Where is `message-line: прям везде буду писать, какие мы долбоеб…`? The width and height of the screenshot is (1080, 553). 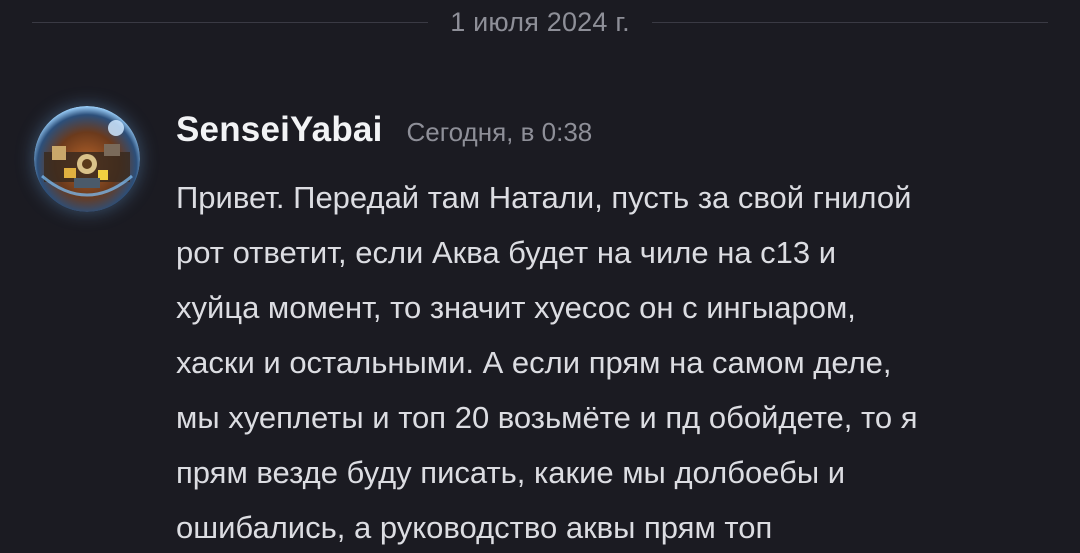 message-line: прям везде буду писать, какие мы долбоеб… is located at coordinates (511, 472).